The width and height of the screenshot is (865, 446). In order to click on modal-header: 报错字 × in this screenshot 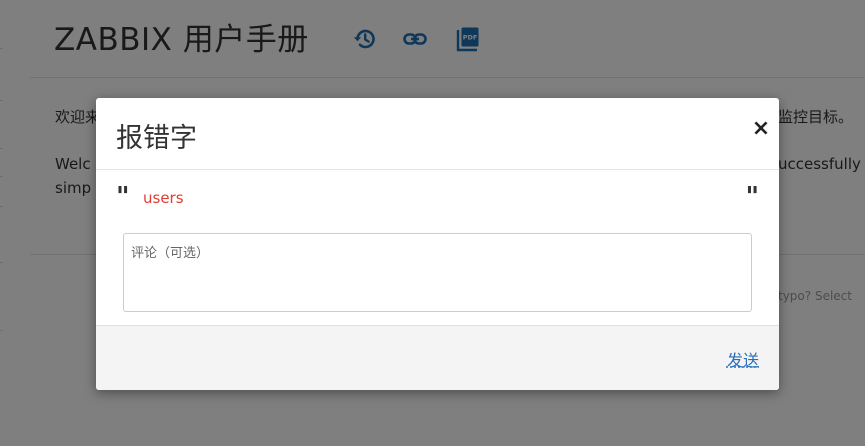, I will do `click(437, 134)`.